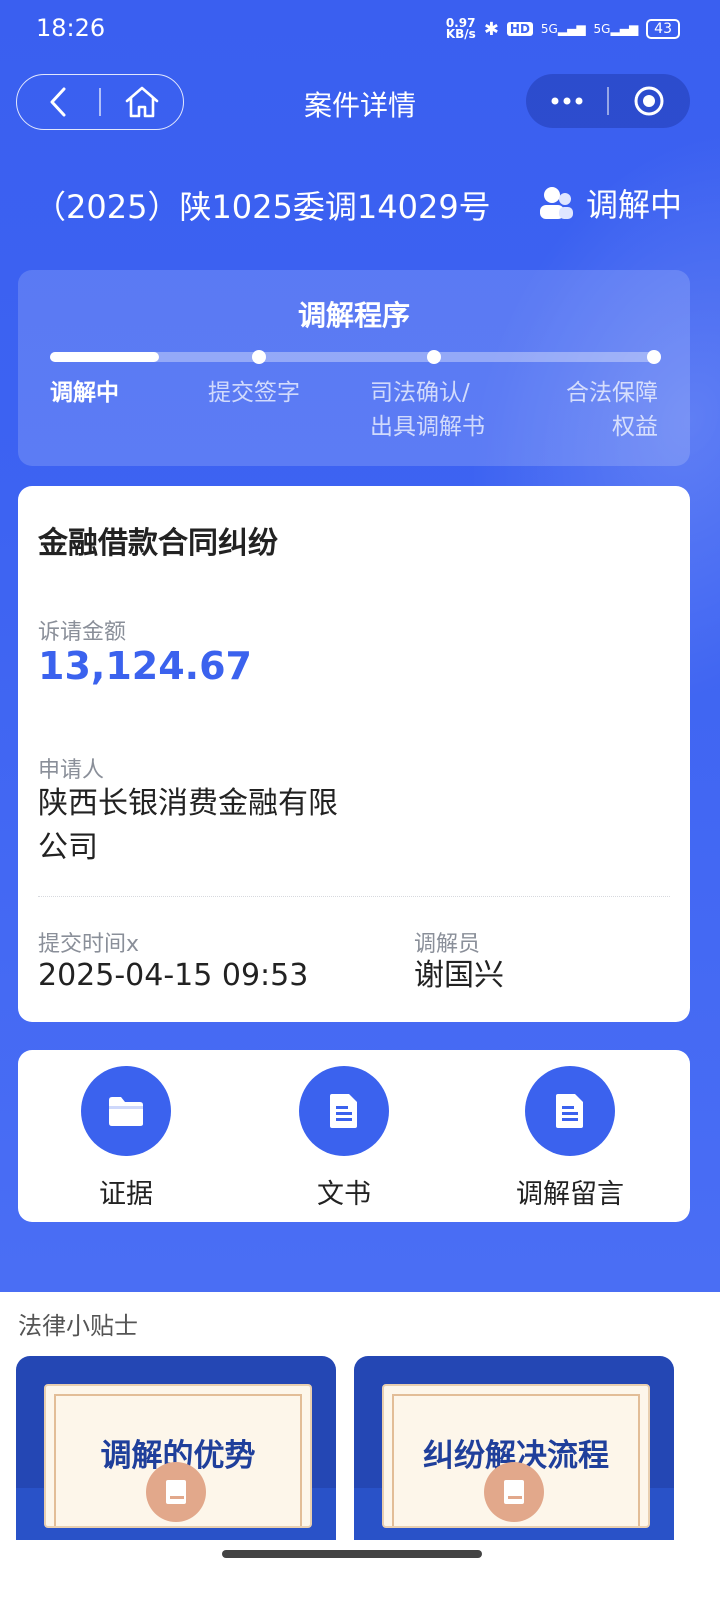 The height and width of the screenshot is (1600, 720). I want to click on nav-capsule-right, so click(608, 101).